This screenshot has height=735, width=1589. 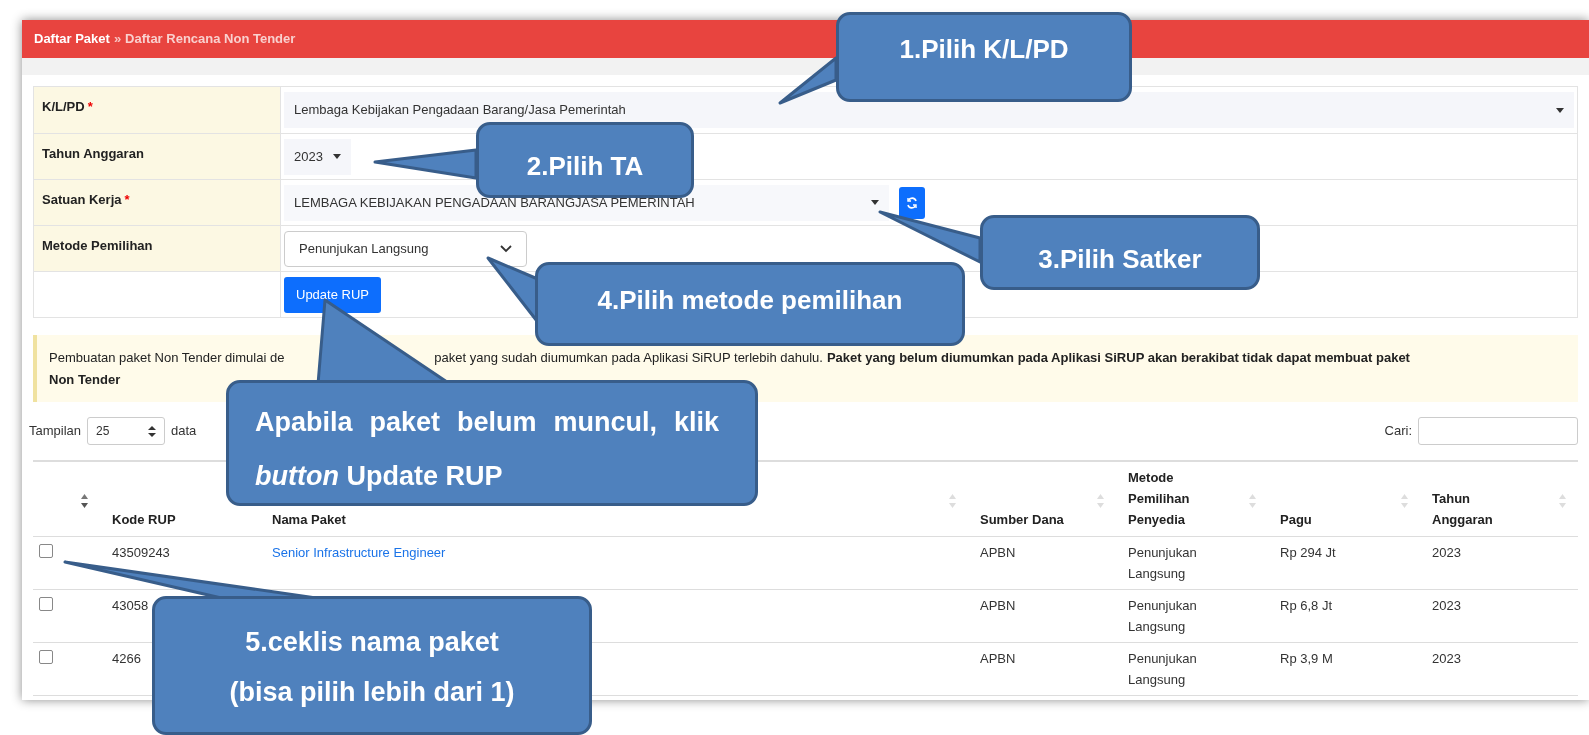 What do you see at coordinates (167, 358) in the screenshot?
I see `notice-text: Pembuatan paket Non Tender dimulai de` at bounding box center [167, 358].